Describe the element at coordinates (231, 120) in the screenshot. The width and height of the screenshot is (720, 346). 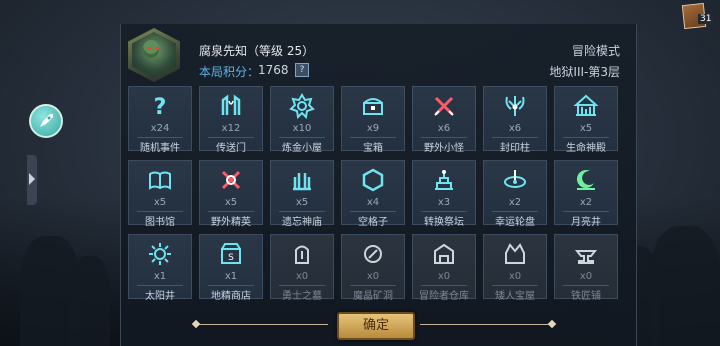
I see `grid-item-1: x12 传送门` at that location.